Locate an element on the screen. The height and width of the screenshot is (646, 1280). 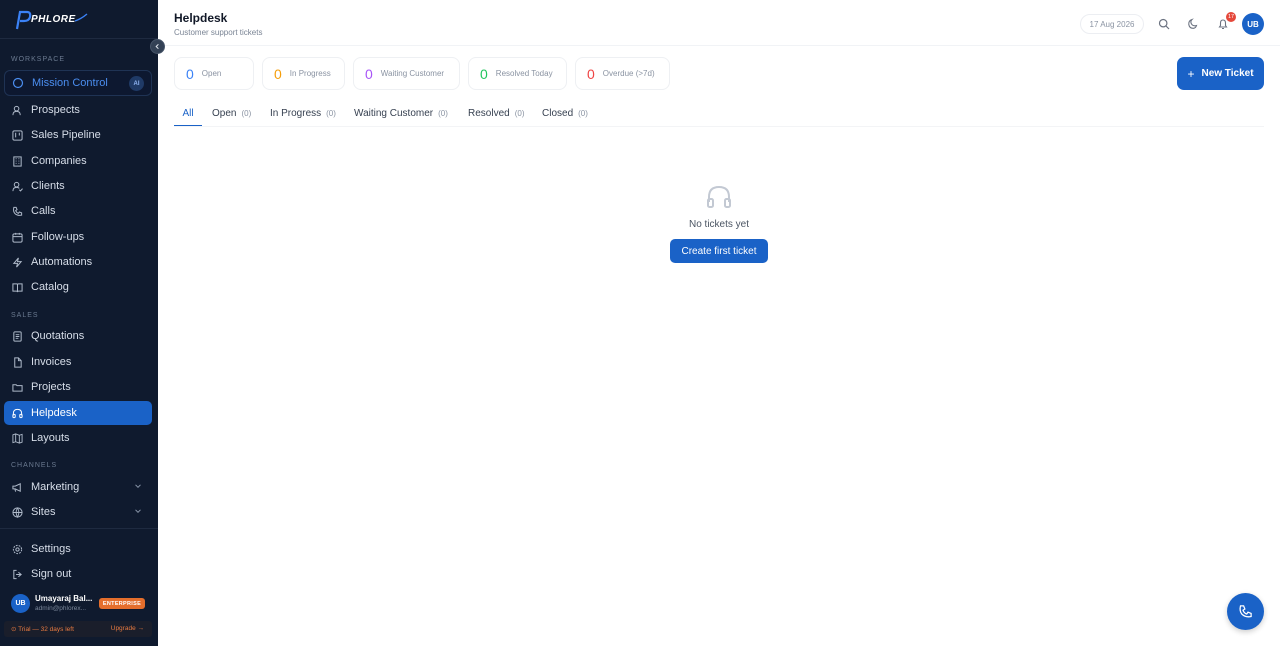
logout-icon is located at coordinates (17, 574).